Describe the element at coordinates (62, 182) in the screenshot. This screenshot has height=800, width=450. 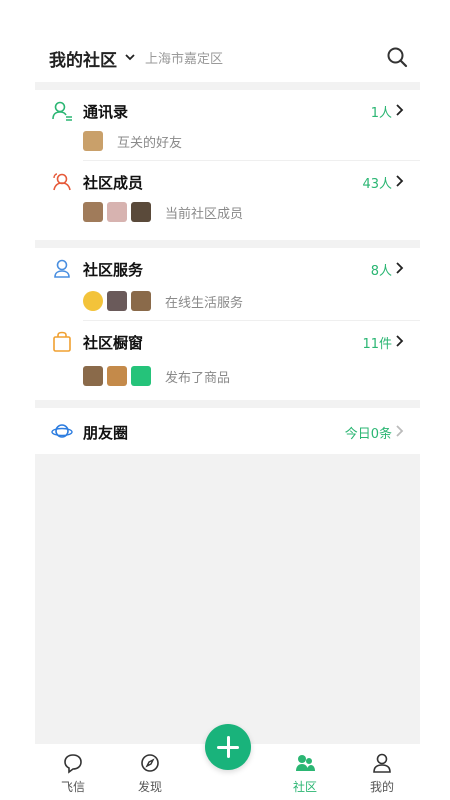
I see `members-icon` at that location.